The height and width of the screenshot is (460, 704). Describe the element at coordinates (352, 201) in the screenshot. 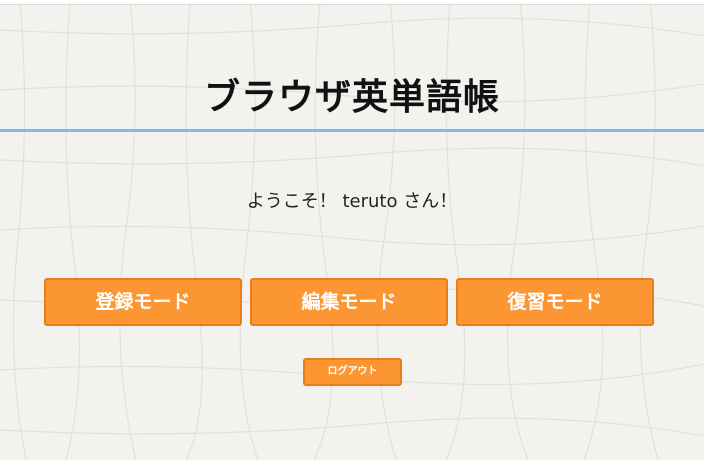

I see `welcome-message: ようこそ！ teruto さん！` at that location.